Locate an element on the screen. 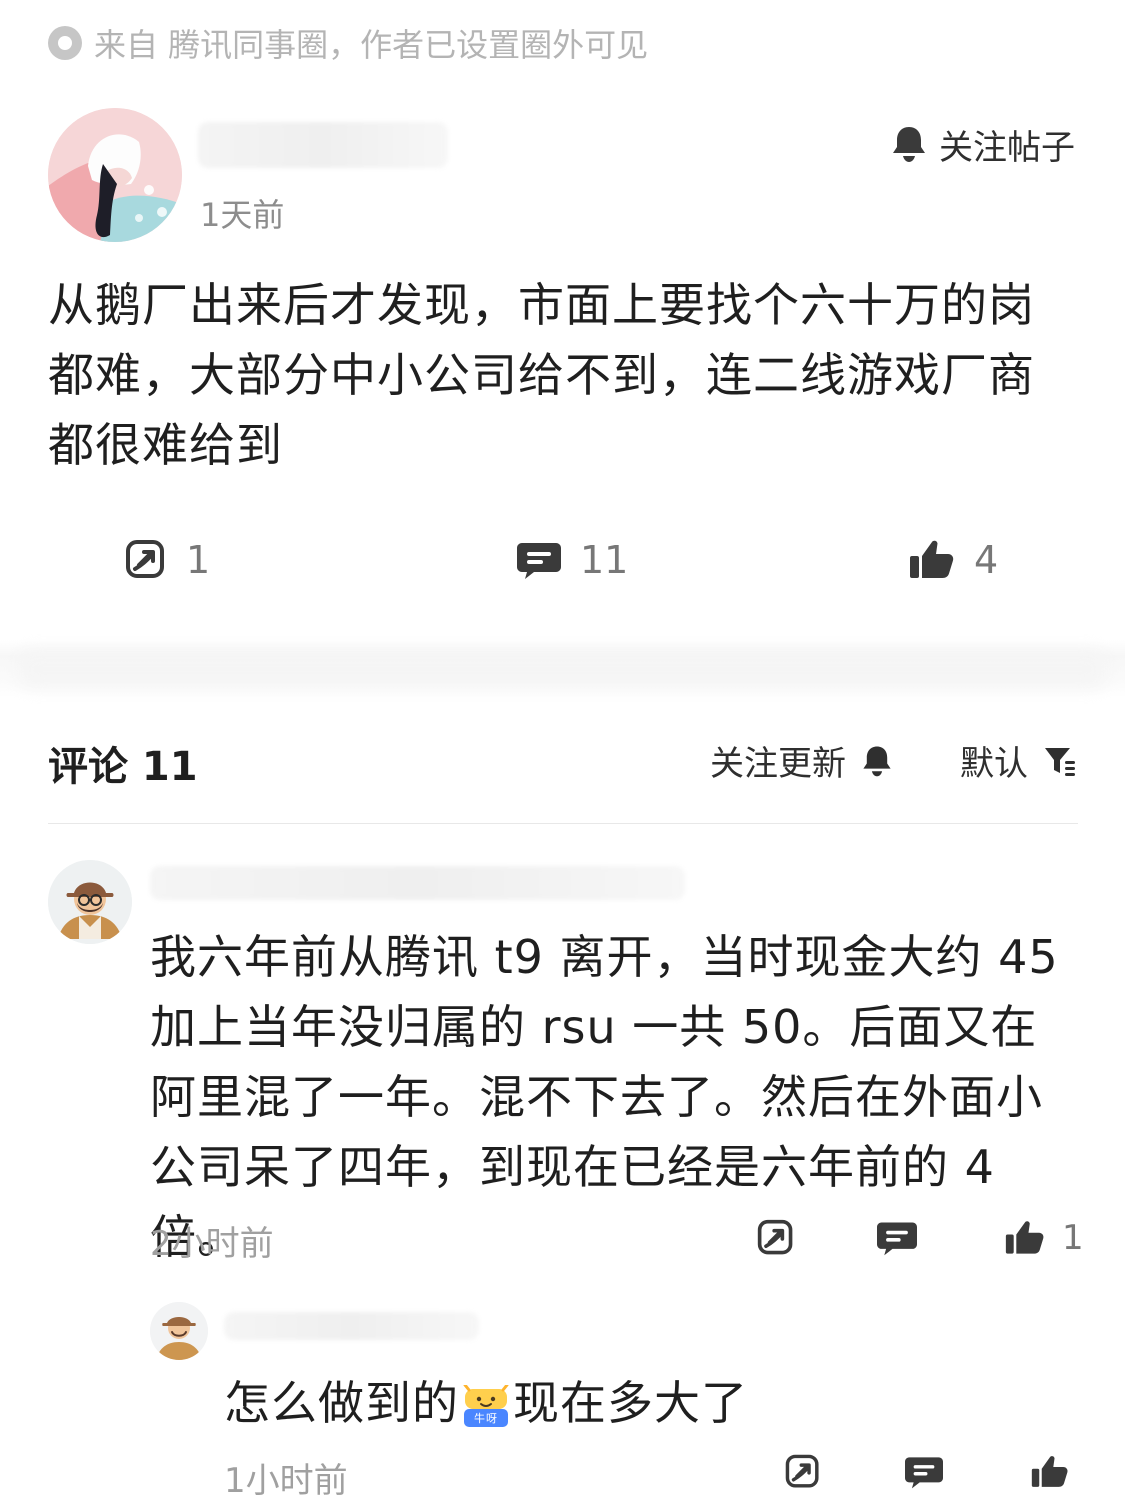 The image size is (1125, 1502). share-button: 1 is located at coordinates (167, 560).